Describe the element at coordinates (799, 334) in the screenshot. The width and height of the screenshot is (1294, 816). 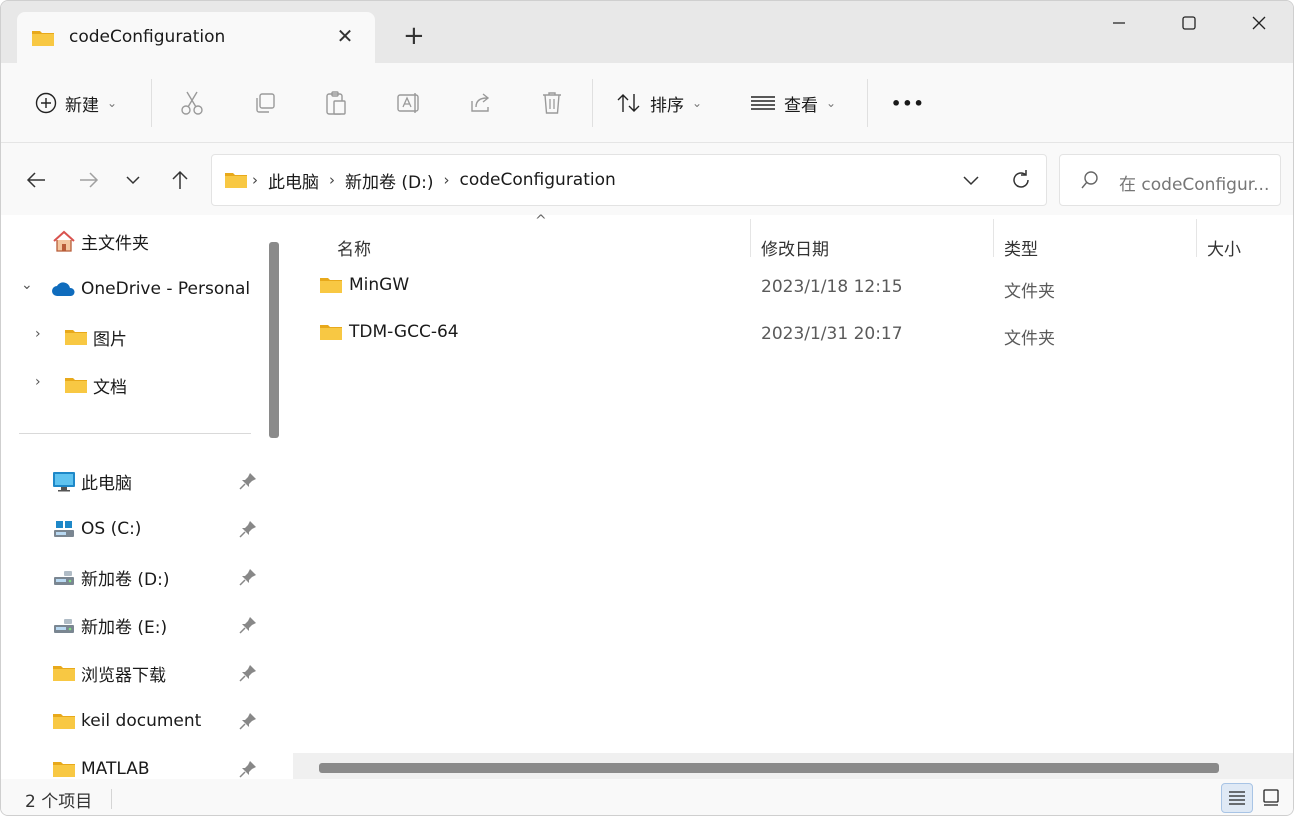
I see `table-row: TDM-GCC-64 2023/1/31 20:17 文件夹` at that location.